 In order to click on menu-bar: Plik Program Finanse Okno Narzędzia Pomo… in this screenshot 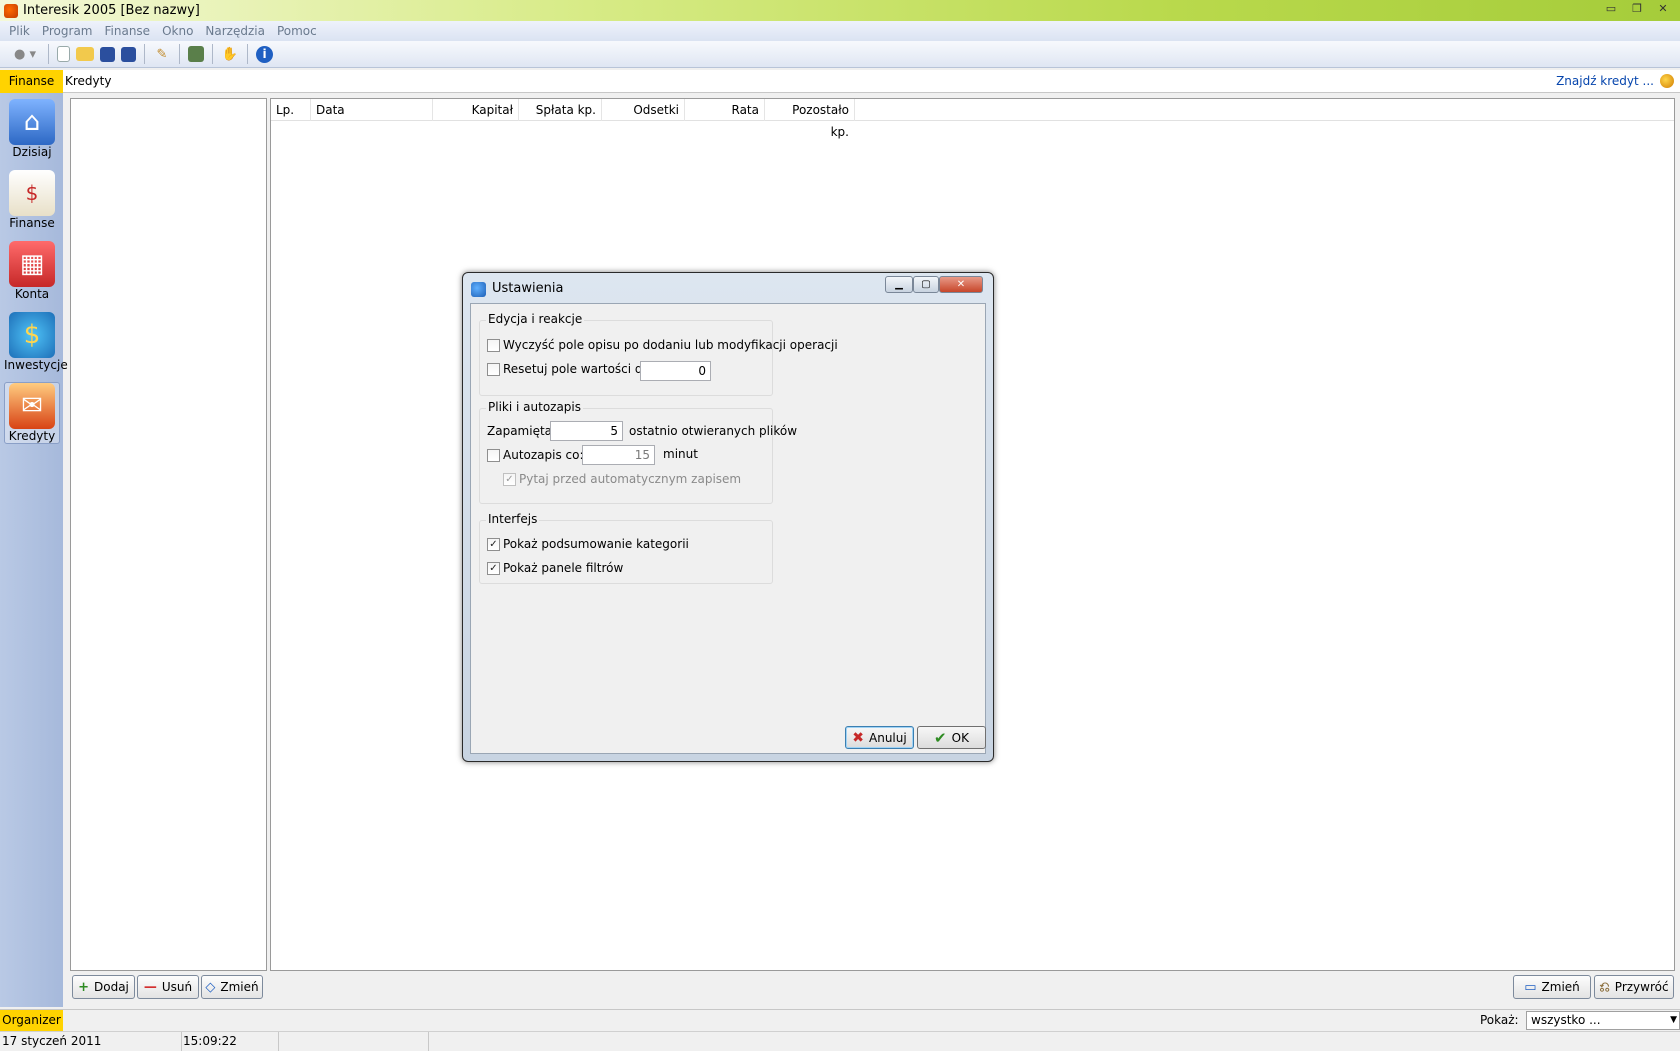, I will do `click(840, 31)`.